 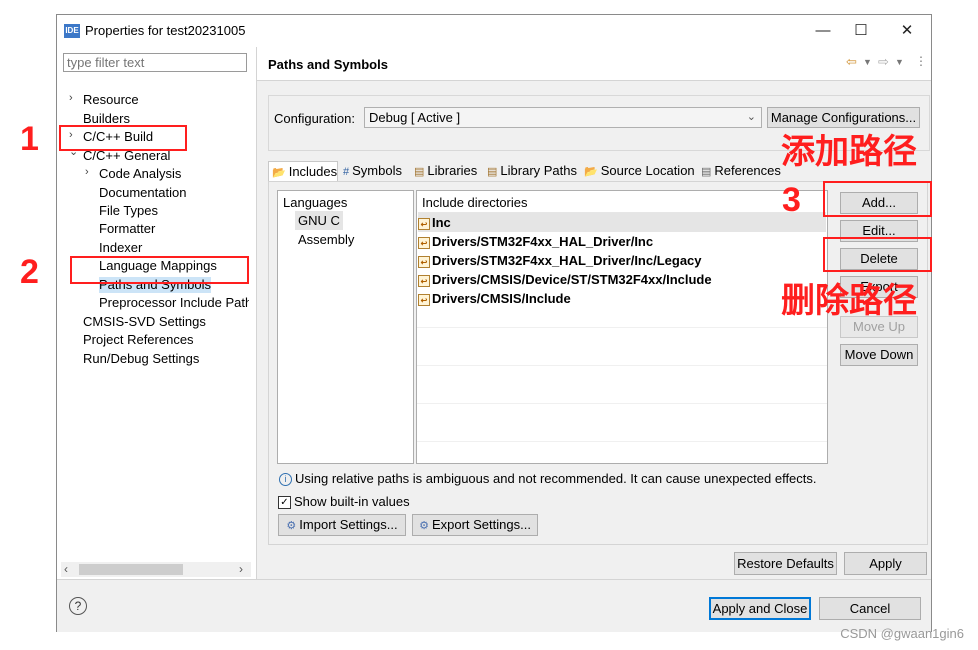 I want to click on checkbox-check-icon: ✓, so click(x=284, y=503).